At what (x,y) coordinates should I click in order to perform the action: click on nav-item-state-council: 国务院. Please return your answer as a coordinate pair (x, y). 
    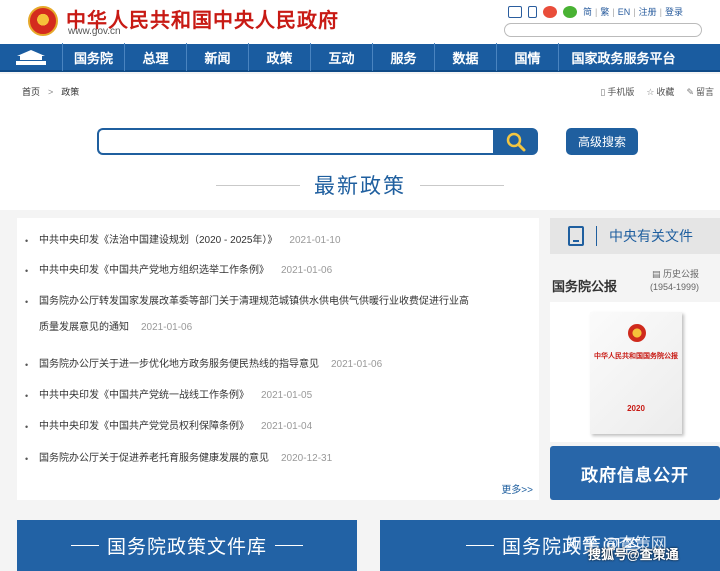
    Looking at the image, I should click on (93, 57).